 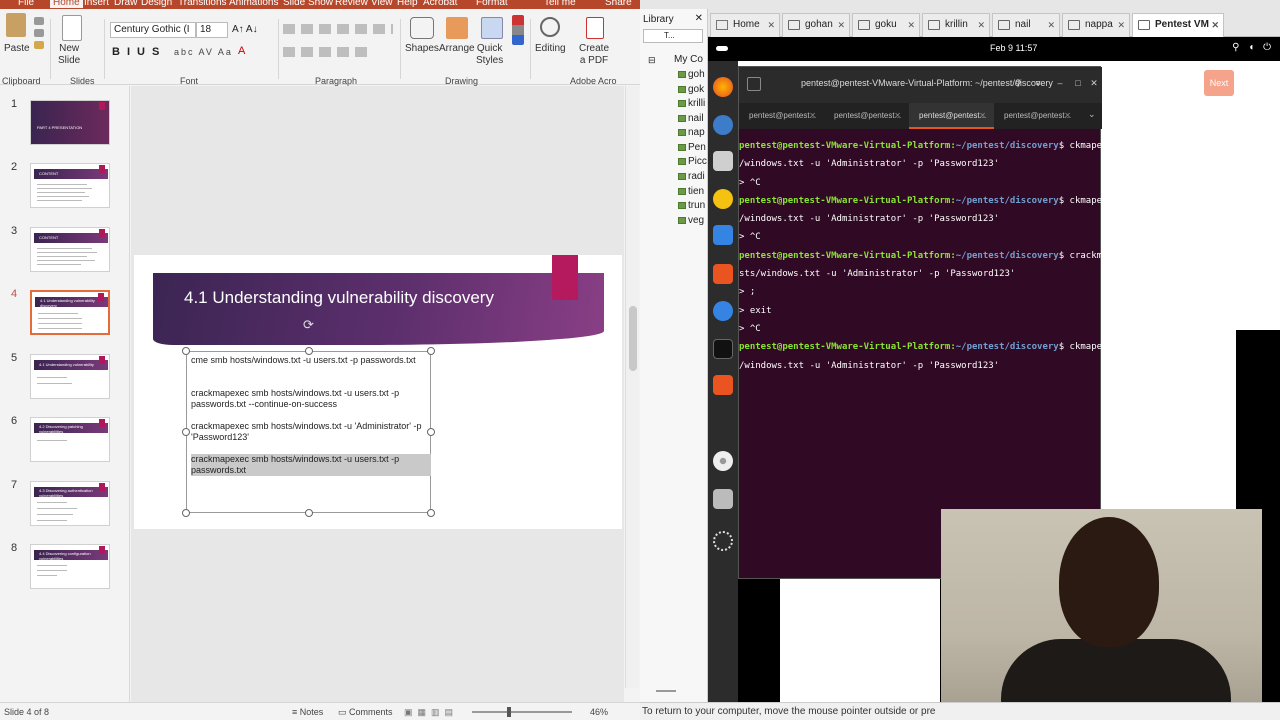 What do you see at coordinates (1092, 114) in the screenshot?
I see `chevron-down-icon: ⌄` at bounding box center [1092, 114].